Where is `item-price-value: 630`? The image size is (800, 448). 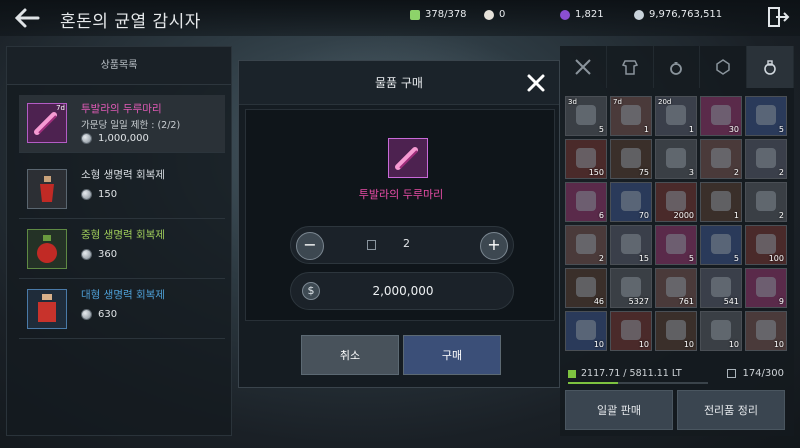
item-price-value: 630 is located at coordinates (108, 314).